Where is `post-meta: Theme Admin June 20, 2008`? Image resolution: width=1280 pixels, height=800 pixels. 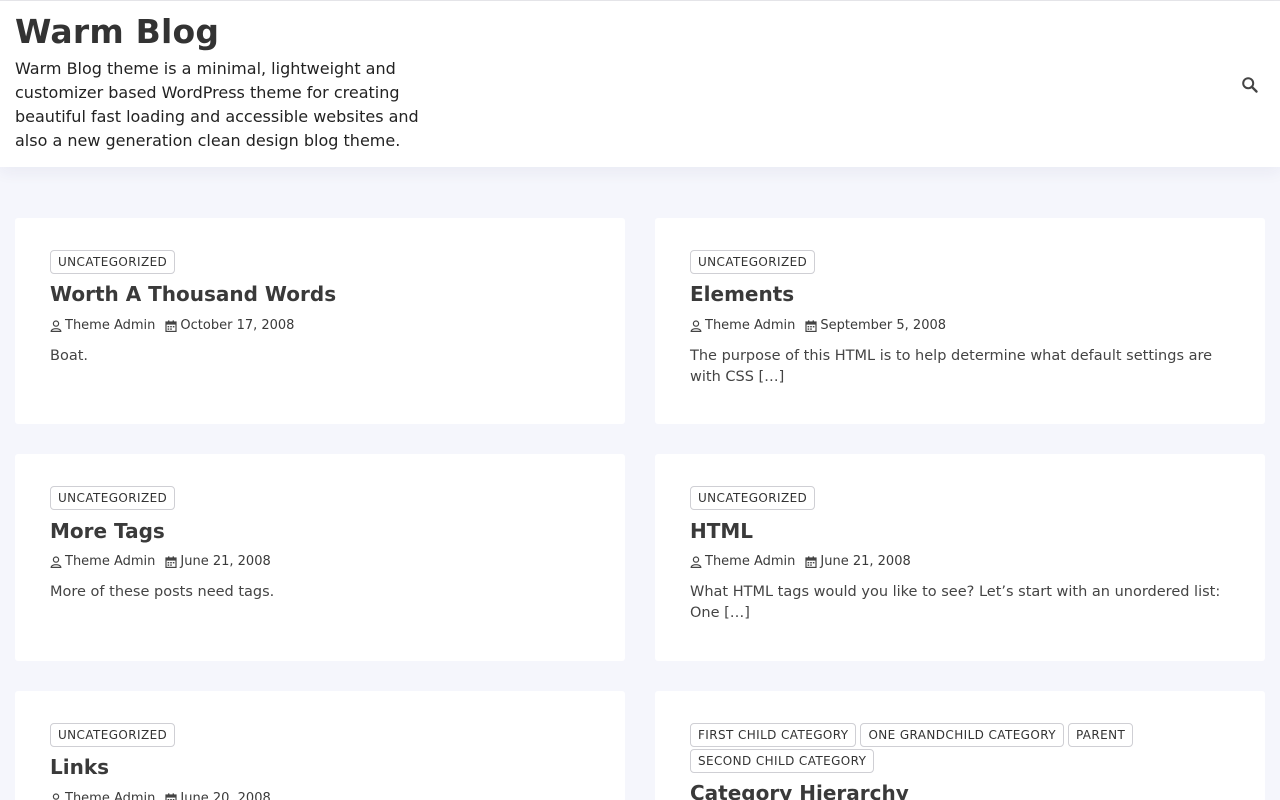 post-meta: Theme Admin June 20, 2008 is located at coordinates (160, 795).